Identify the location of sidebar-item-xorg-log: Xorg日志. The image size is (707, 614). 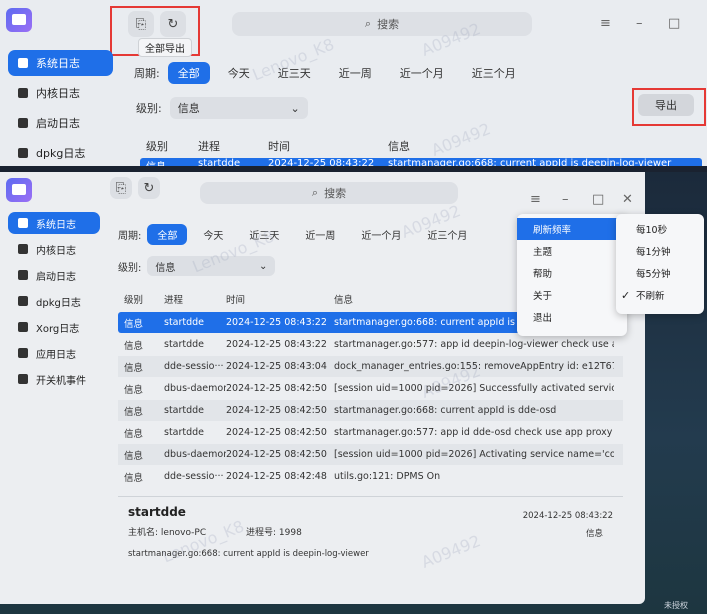
(54, 327).